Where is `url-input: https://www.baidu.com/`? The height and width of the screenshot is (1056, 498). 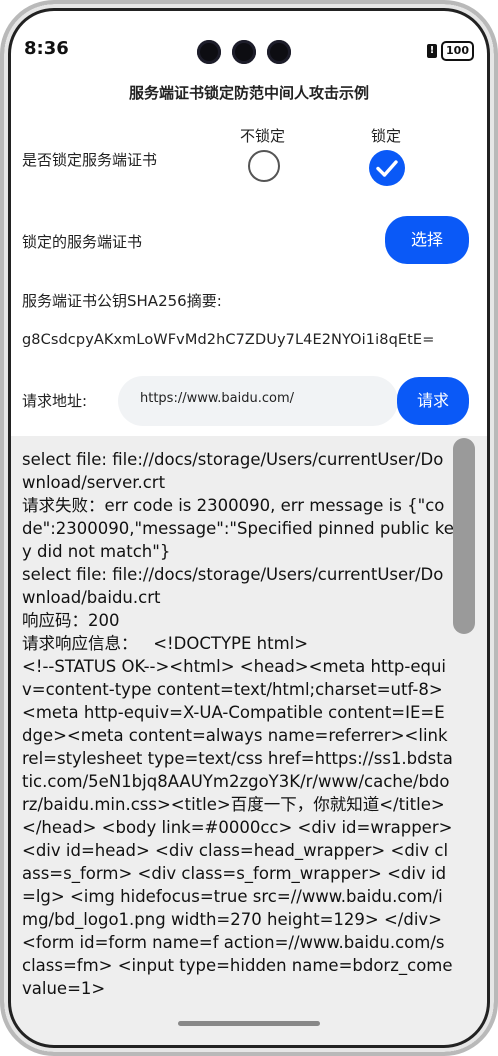
url-input: https://www.baidu.com/ is located at coordinates (258, 401).